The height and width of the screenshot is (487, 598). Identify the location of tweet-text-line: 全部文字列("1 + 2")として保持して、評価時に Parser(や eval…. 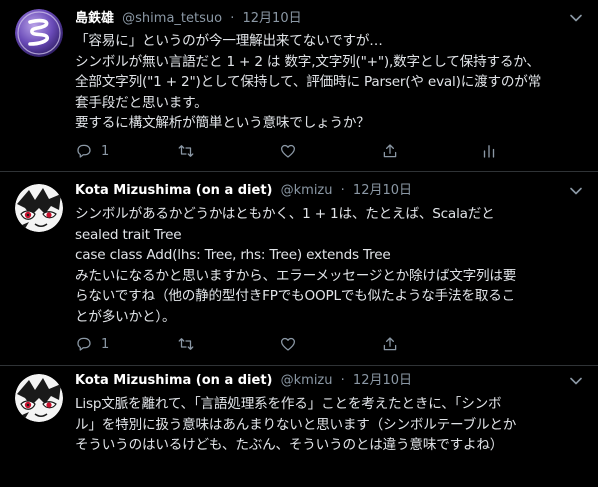
(308, 82).